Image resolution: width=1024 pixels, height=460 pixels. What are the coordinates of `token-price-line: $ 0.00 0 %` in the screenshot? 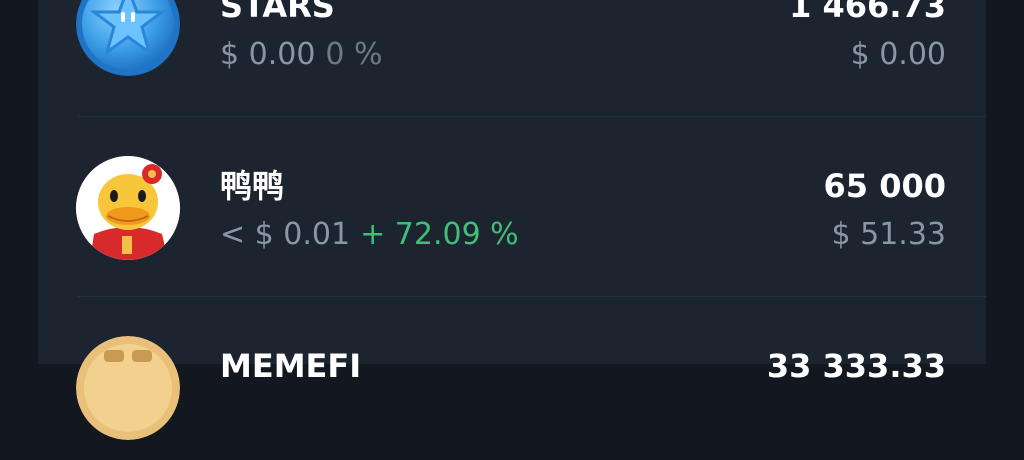 It's located at (301, 55).